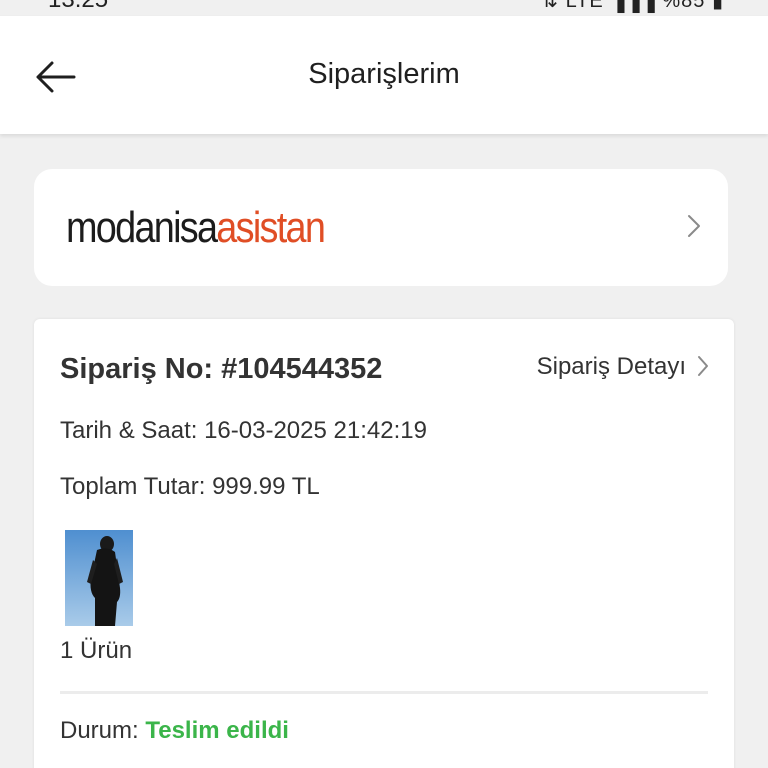  What do you see at coordinates (78, 7) in the screenshot?
I see `status-time: 13:25` at bounding box center [78, 7].